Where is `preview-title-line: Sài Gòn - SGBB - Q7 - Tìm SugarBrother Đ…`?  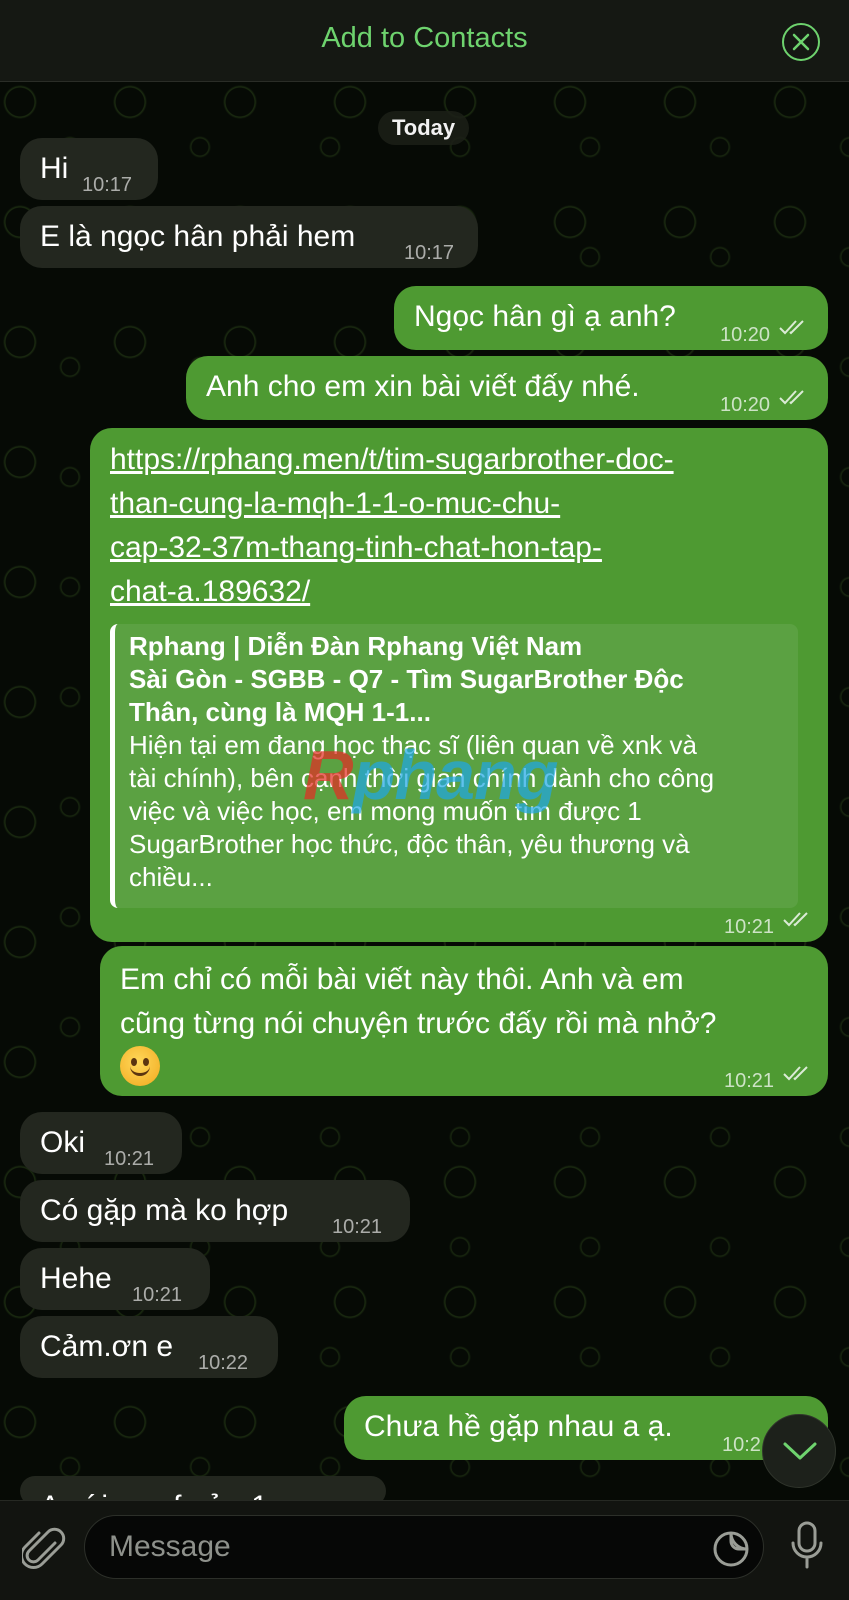
preview-title-line: Sài Gòn - SGBB - Q7 - Tìm SugarBrother Đ… is located at coordinates (406, 679).